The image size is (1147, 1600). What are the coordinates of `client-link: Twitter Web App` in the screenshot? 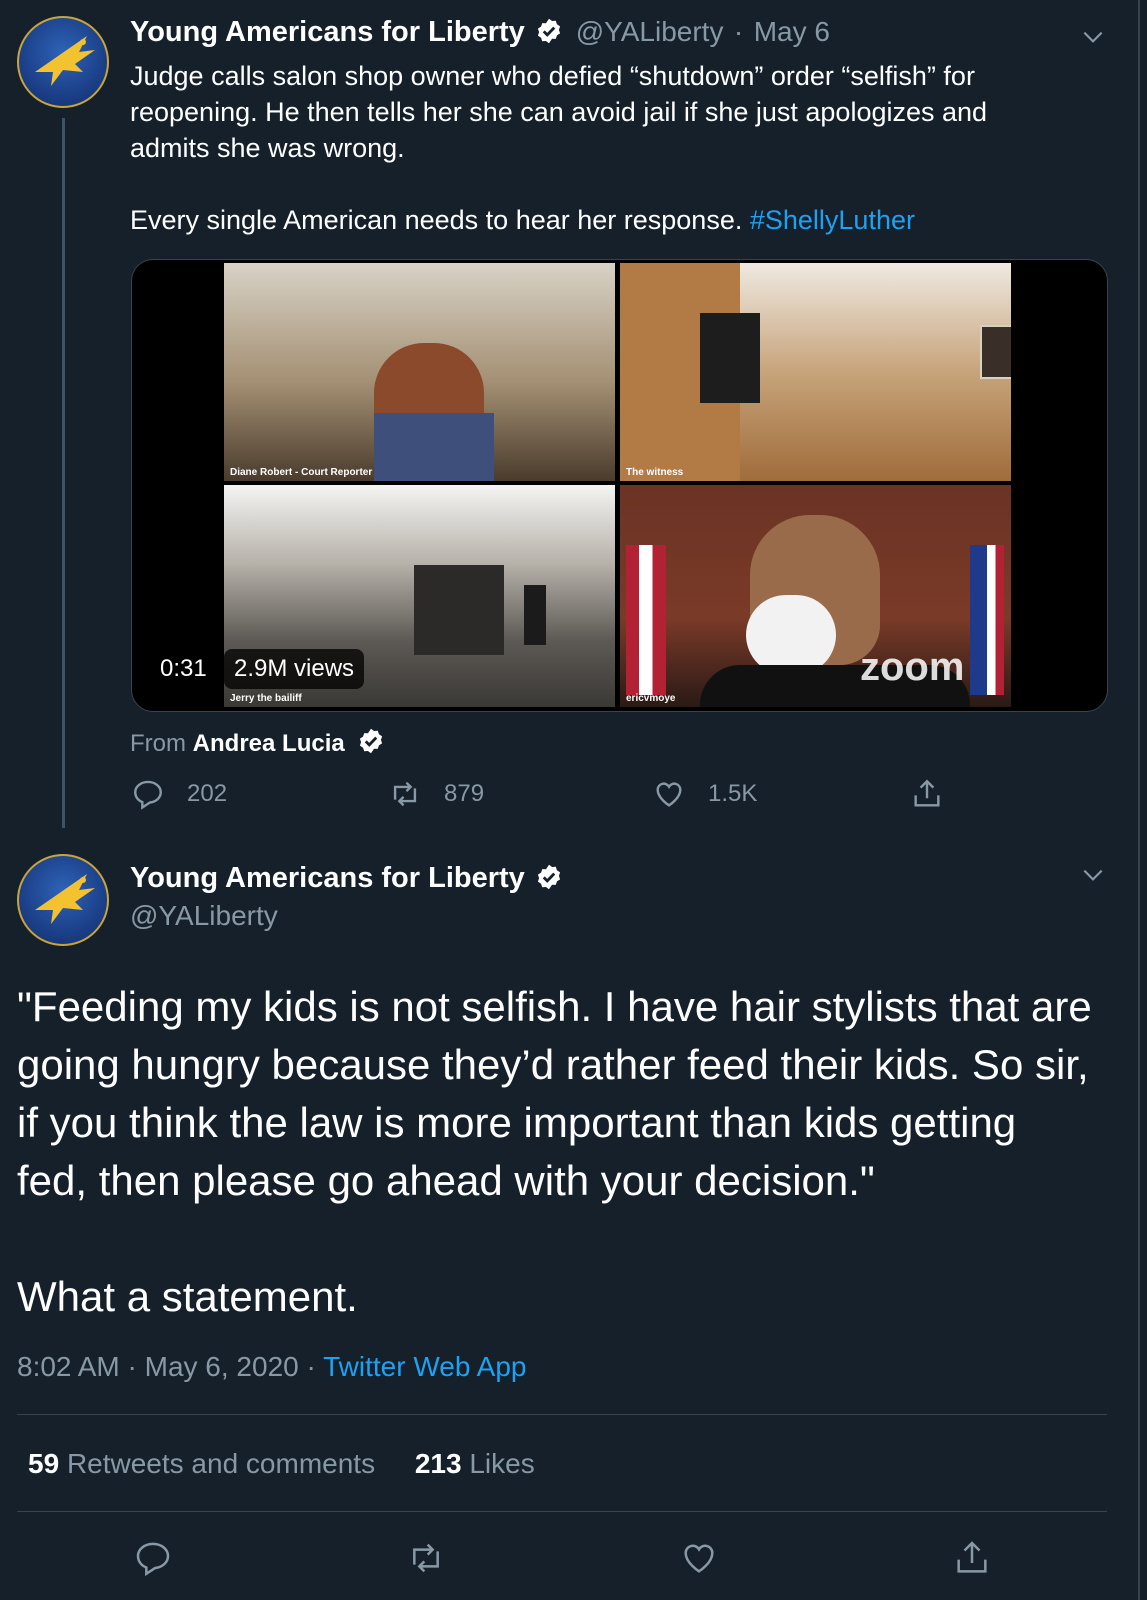 It's located at (424, 1366).